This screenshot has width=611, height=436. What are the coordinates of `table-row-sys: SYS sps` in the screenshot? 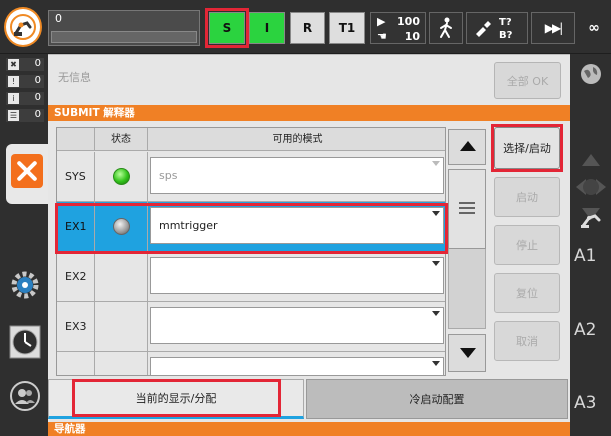 It's located at (251, 177).